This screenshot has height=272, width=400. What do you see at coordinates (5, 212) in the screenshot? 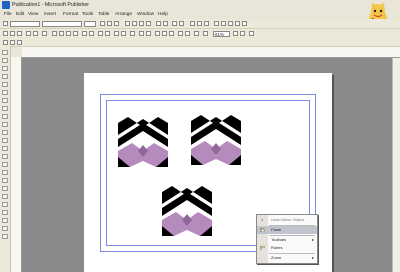
I see `callout-tool-icon` at bounding box center [5, 212].